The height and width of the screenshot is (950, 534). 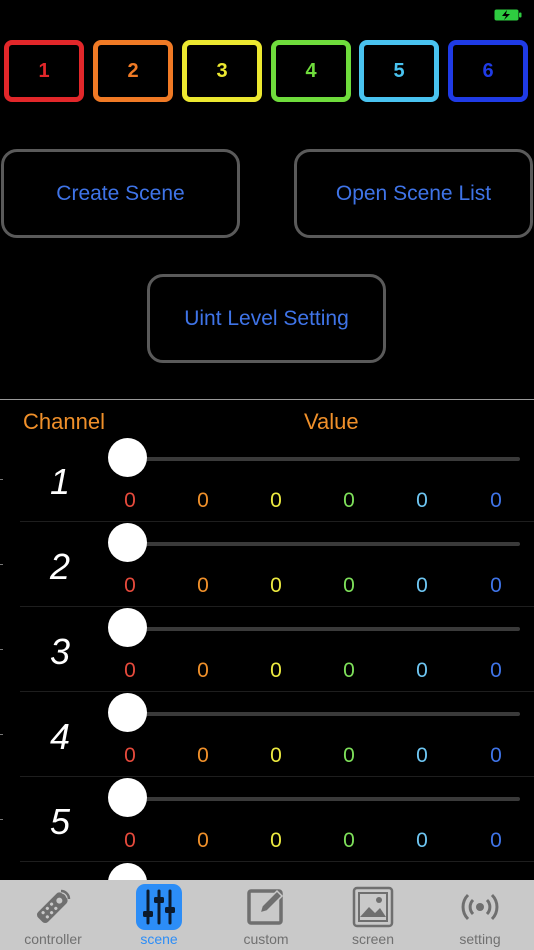 I want to click on channel-row: 5 0 0 0 0 0 0, so click(x=267, y=819).